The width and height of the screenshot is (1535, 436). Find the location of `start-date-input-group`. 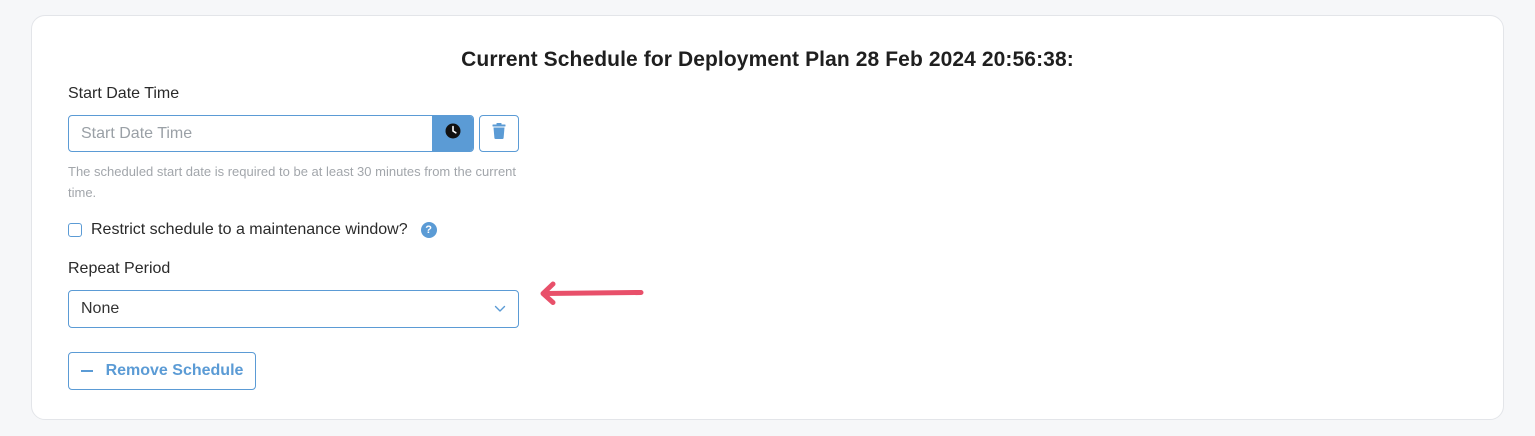

start-date-input-group is located at coordinates (271, 133).